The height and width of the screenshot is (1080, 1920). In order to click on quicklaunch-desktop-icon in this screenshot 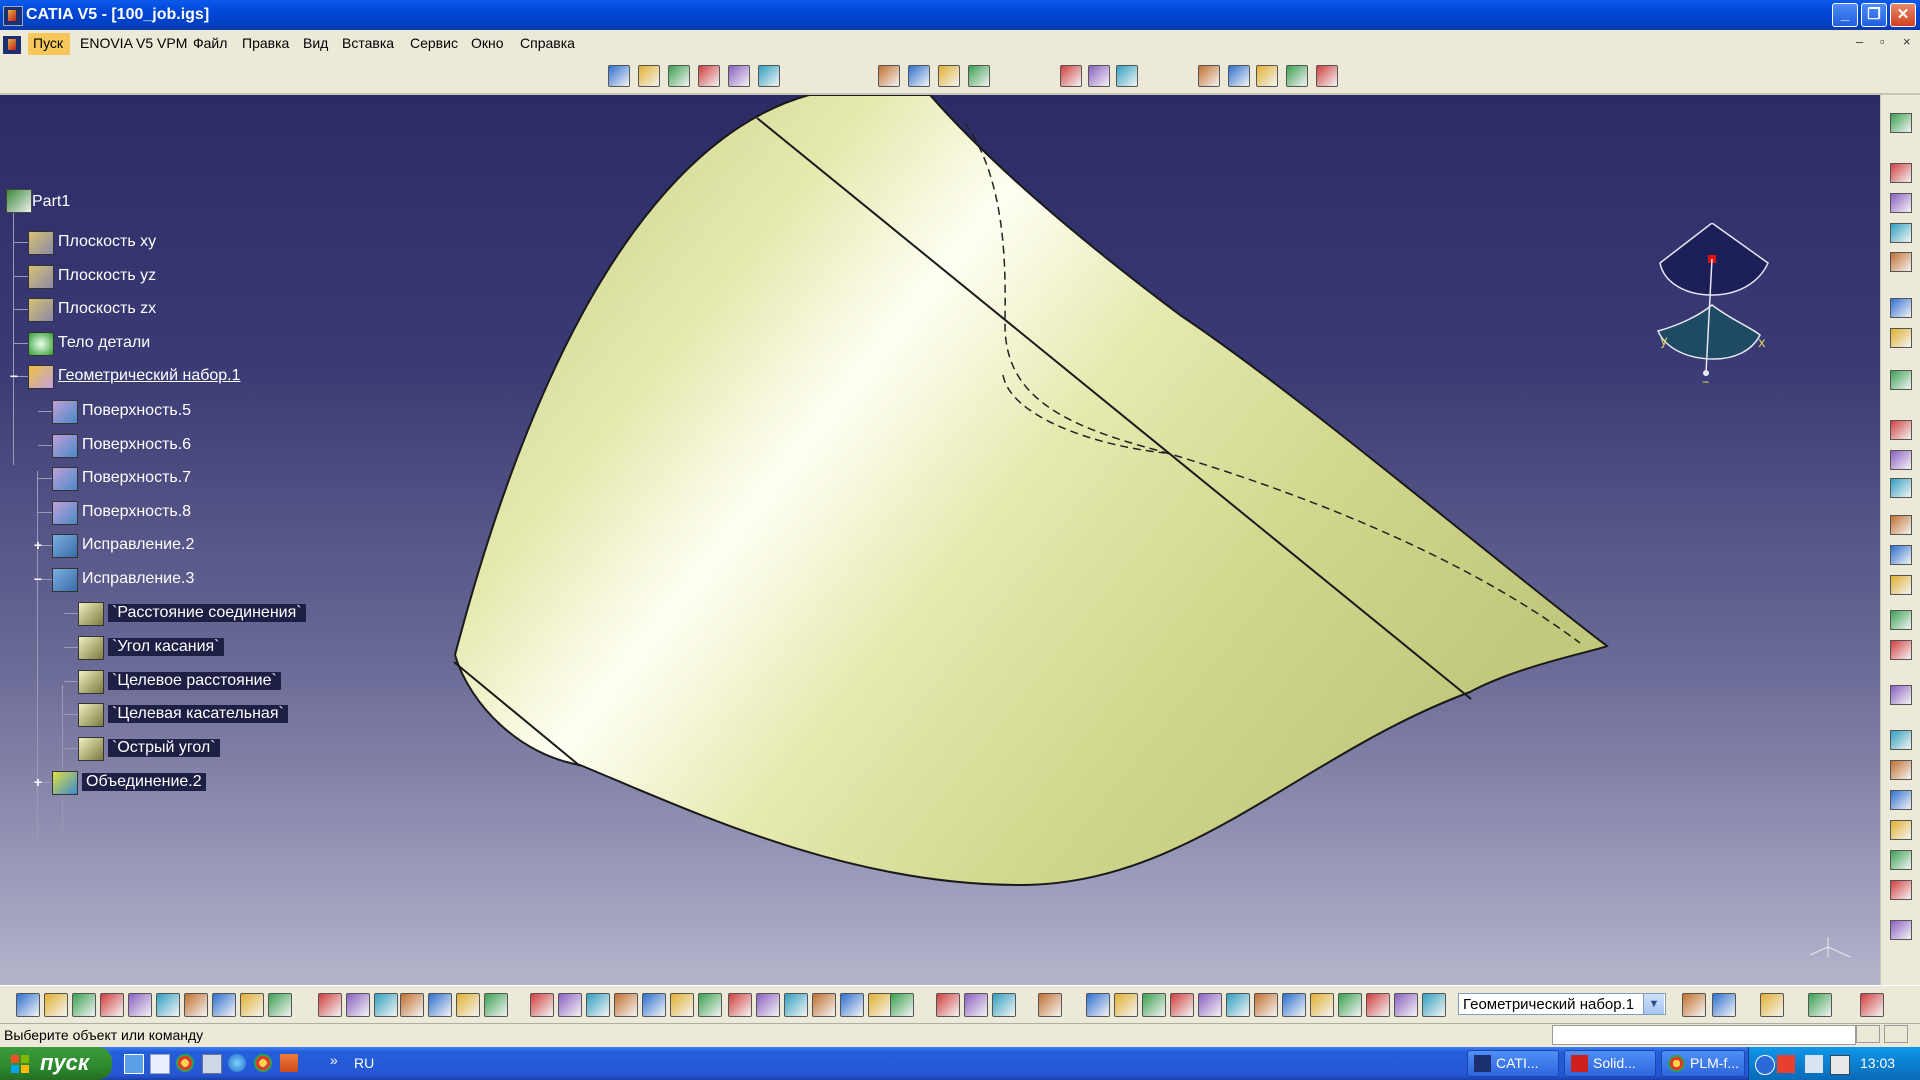, I will do `click(134, 1064)`.